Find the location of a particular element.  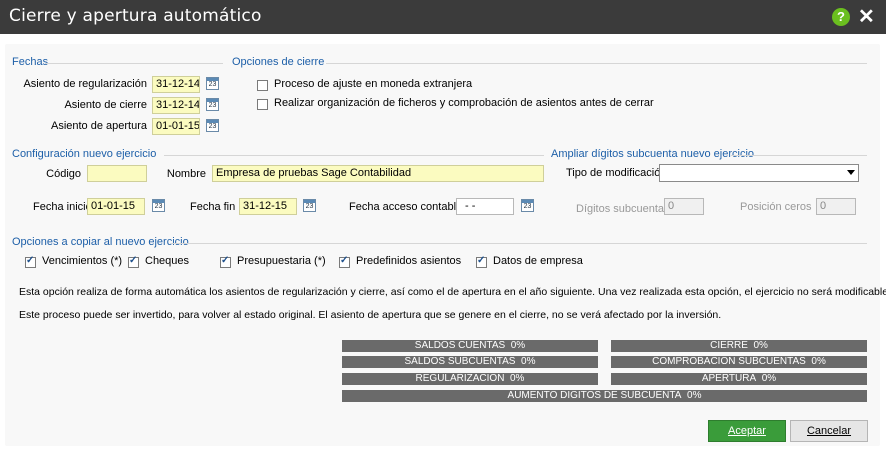

checkbox-organizacion-ficheros is located at coordinates (262, 104).